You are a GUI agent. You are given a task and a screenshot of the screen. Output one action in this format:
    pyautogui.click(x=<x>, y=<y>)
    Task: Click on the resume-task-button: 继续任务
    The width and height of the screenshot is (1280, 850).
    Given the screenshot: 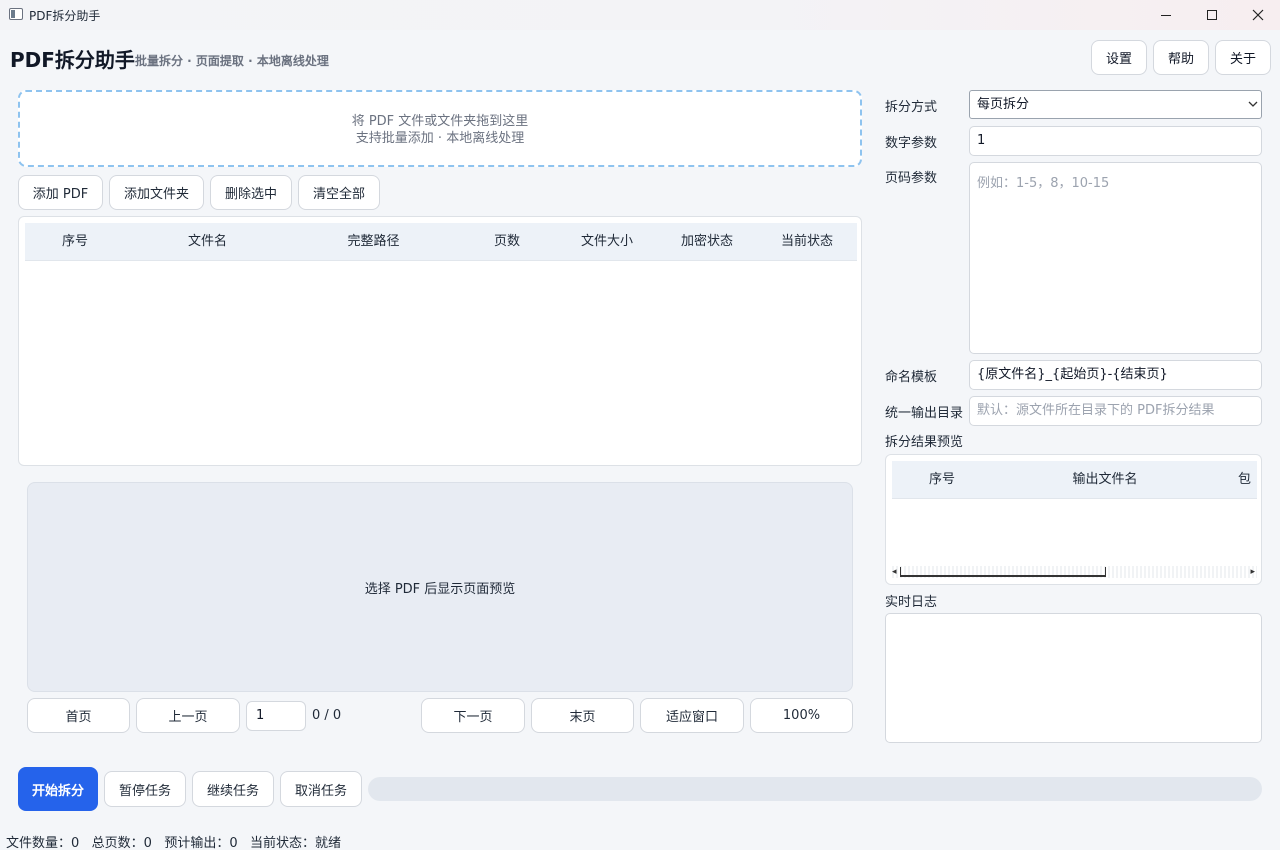 What is the action you would take?
    pyautogui.click(x=233, y=789)
    